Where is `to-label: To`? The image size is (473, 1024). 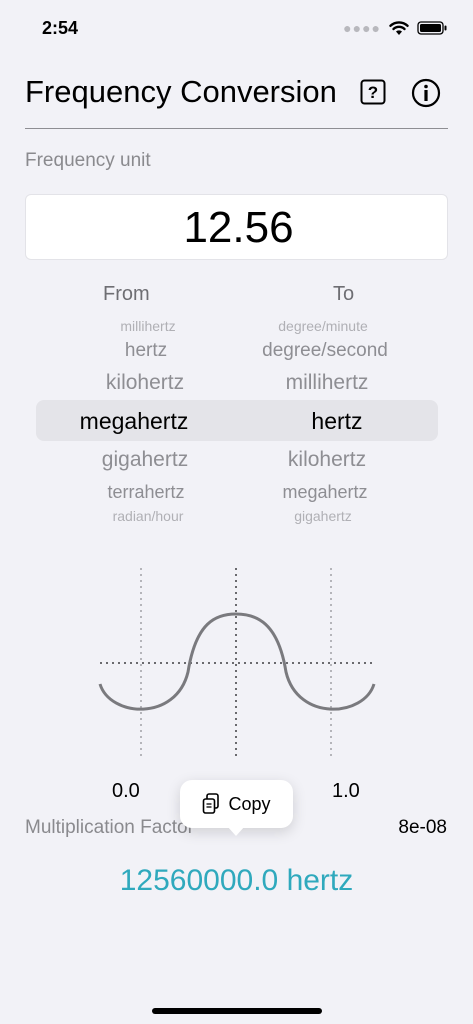
to-label: To is located at coordinates (344, 294).